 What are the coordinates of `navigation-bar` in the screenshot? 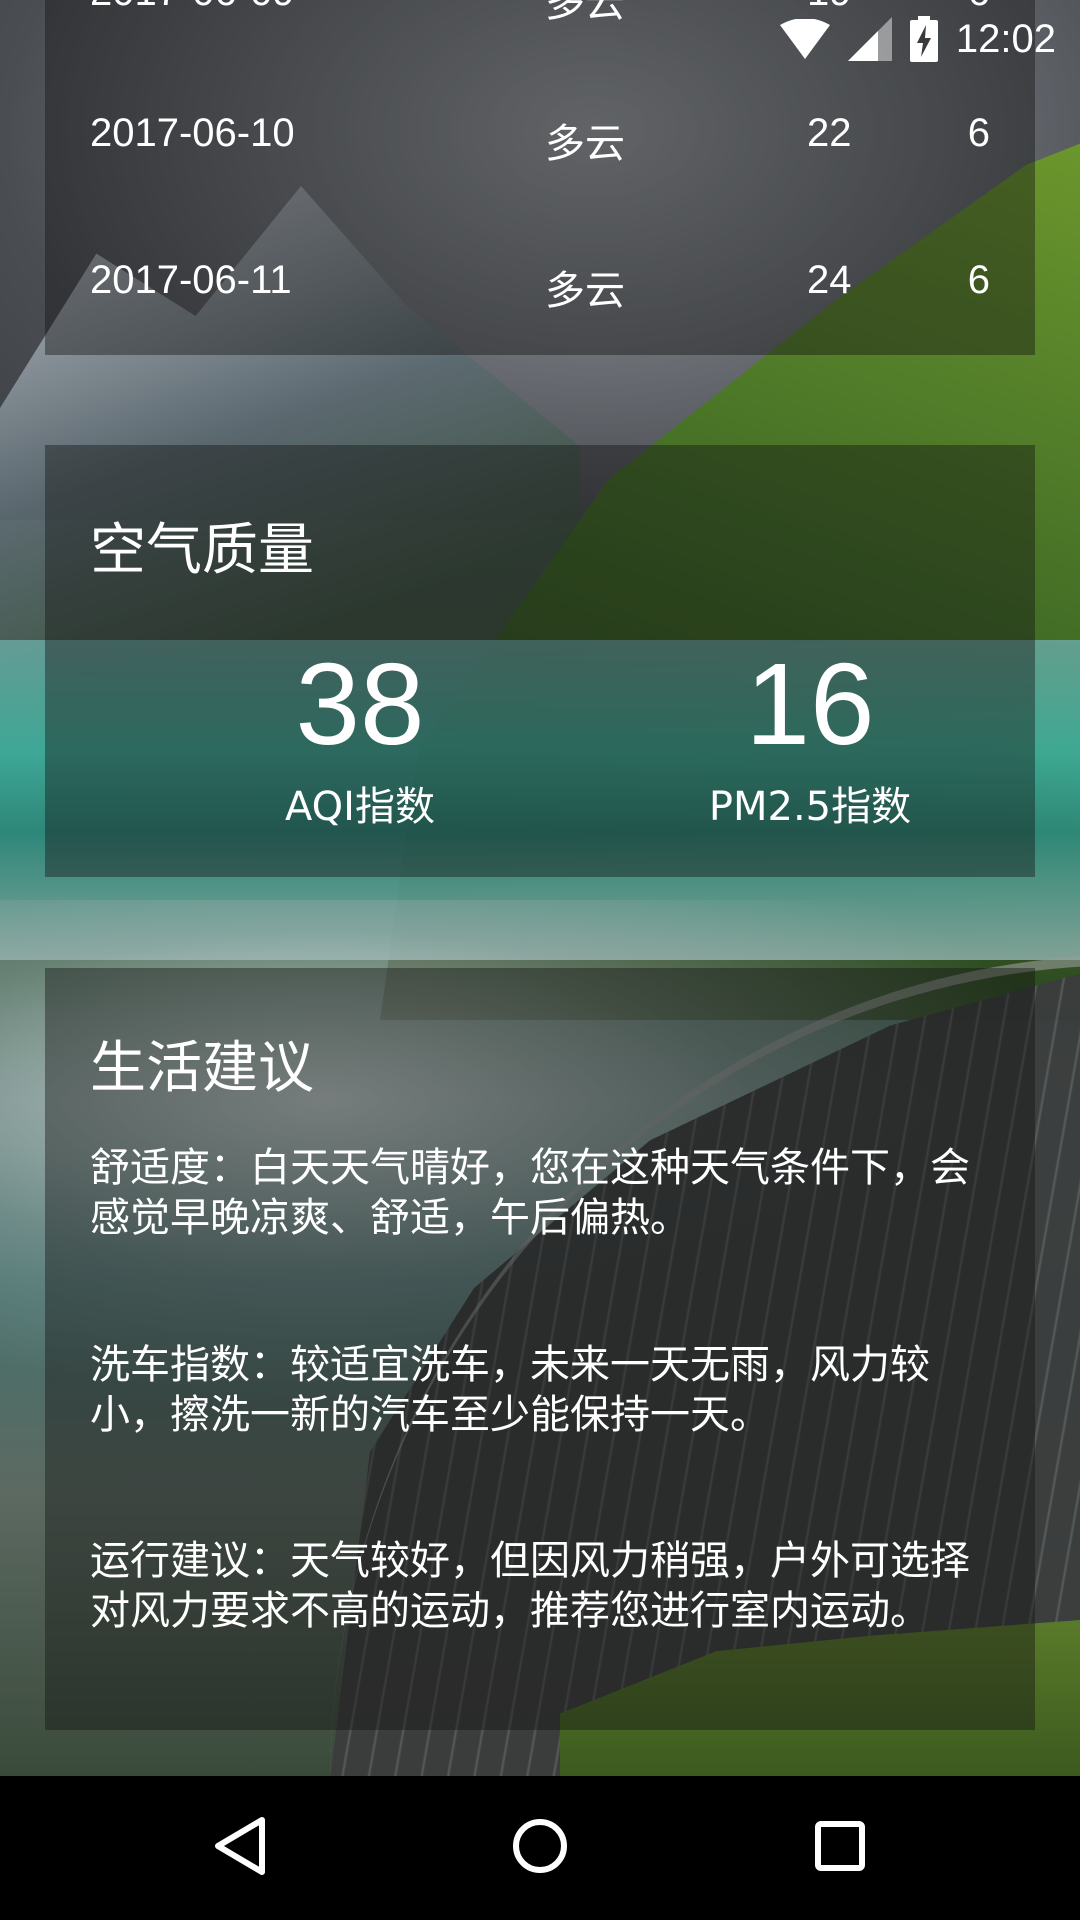 It's located at (540, 1848).